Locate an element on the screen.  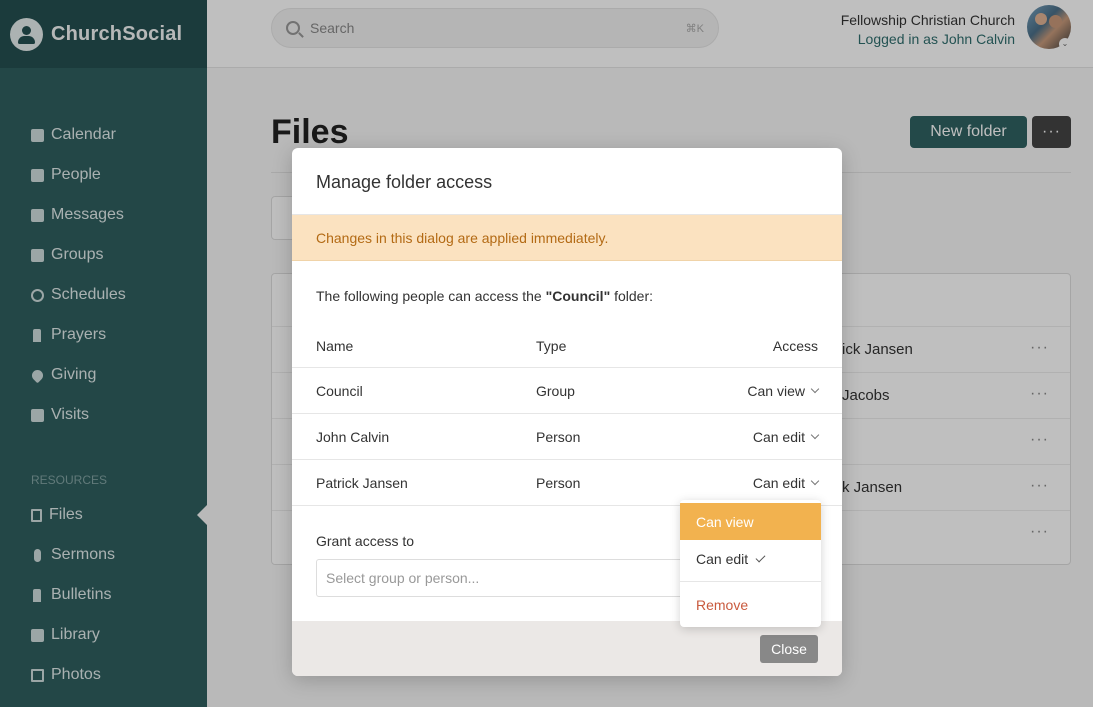
table-row: John Calvin Person Can edit is located at coordinates (567, 437).